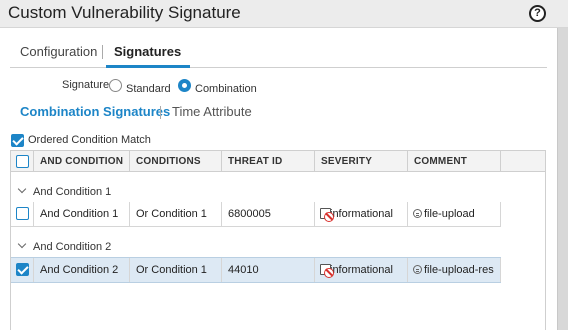  Describe the element at coordinates (72, 247) in the screenshot. I see `group-label: And Condition 2` at that location.